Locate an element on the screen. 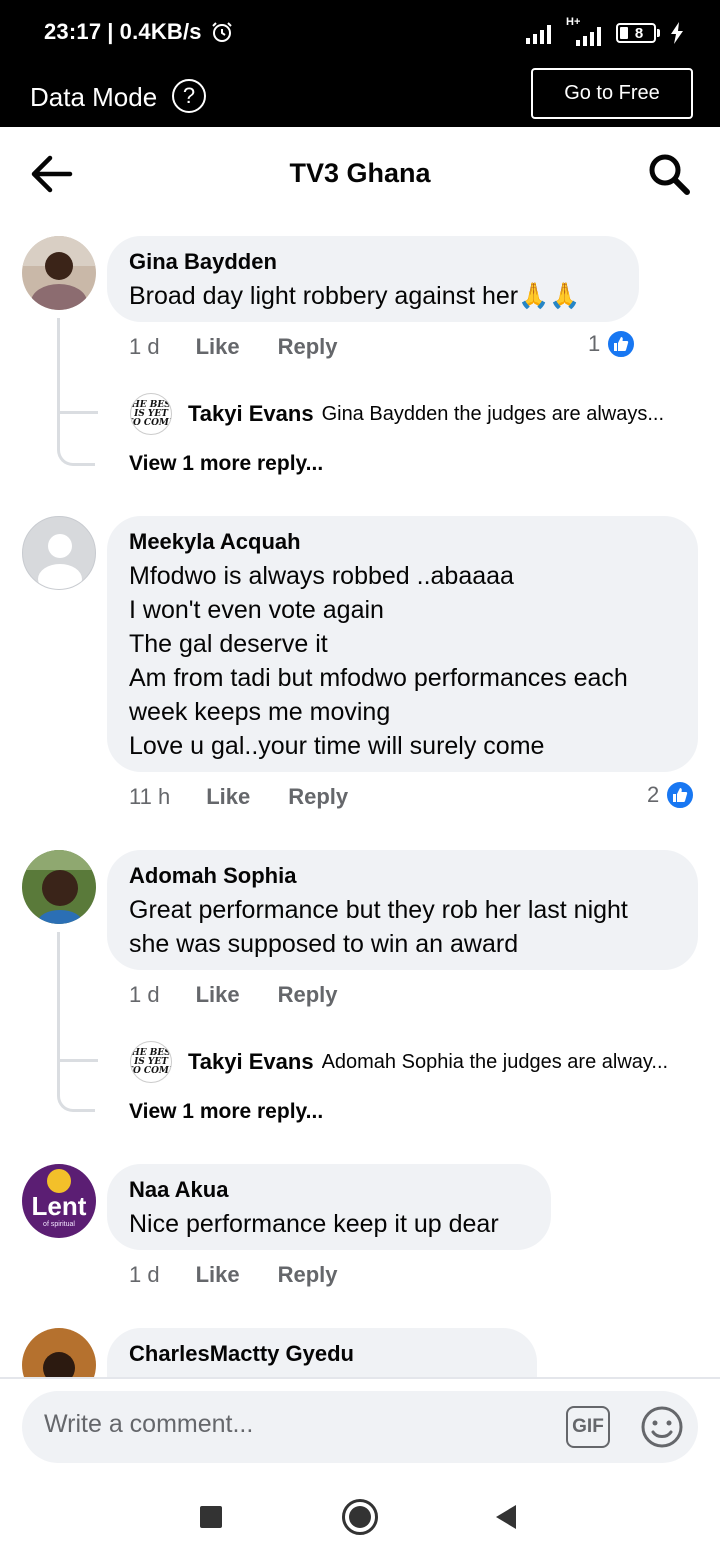 The width and height of the screenshot is (720, 1560). comment-composer: Write a comment... GIF is located at coordinates (360, 1425).